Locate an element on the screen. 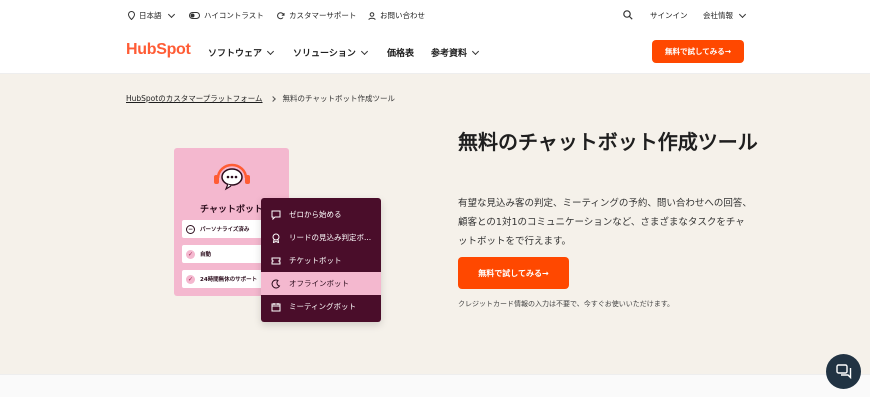 This screenshot has width=870, height=397. language-selector: 日本語 is located at coordinates (151, 15).